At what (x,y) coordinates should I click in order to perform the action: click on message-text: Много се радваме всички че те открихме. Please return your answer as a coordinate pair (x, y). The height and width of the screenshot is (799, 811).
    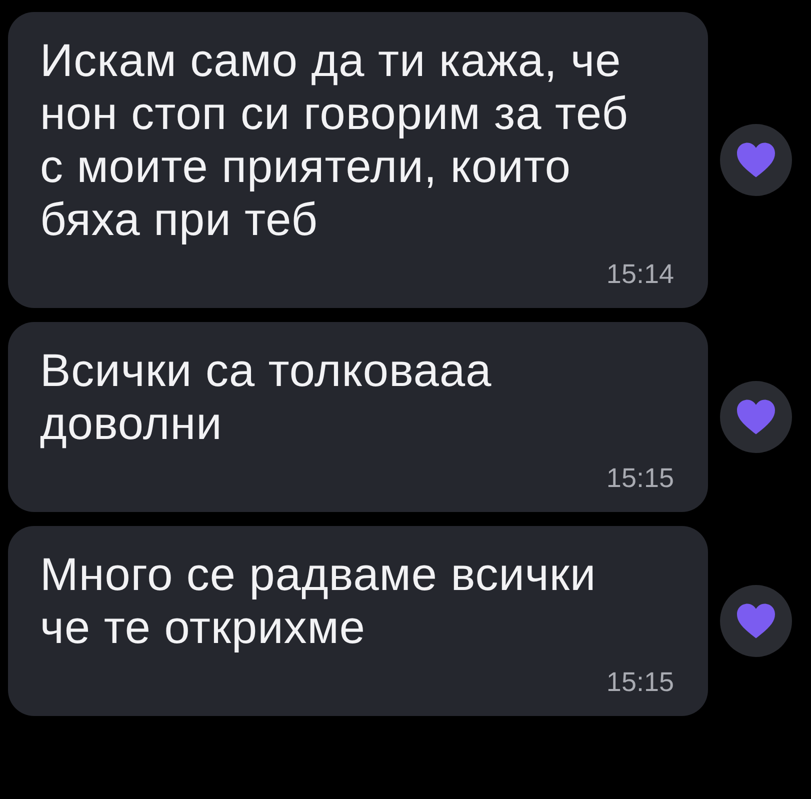
    Looking at the image, I should click on (319, 601).